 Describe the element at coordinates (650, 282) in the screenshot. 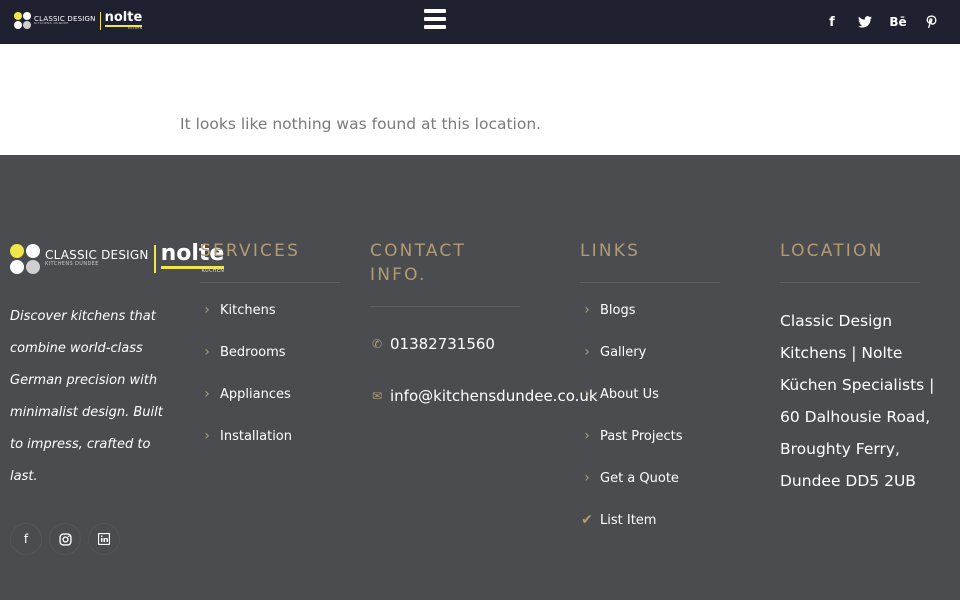

I see `links-divider` at that location.